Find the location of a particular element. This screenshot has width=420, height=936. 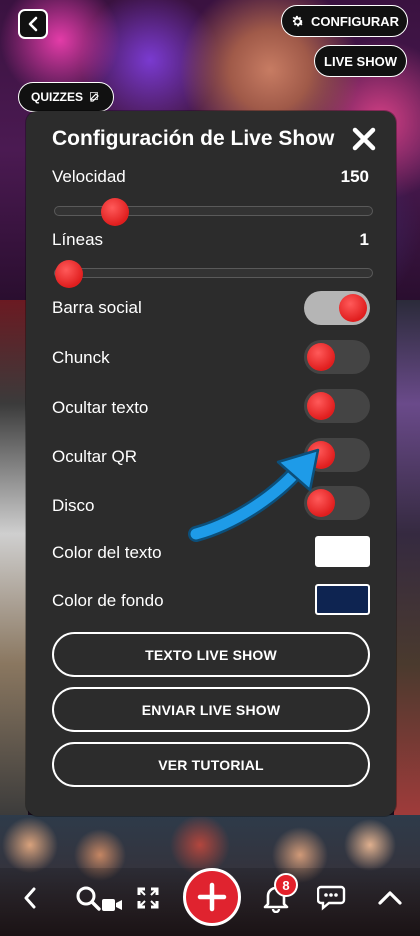

lines-value: 1 is located at coordinates (364, 239).